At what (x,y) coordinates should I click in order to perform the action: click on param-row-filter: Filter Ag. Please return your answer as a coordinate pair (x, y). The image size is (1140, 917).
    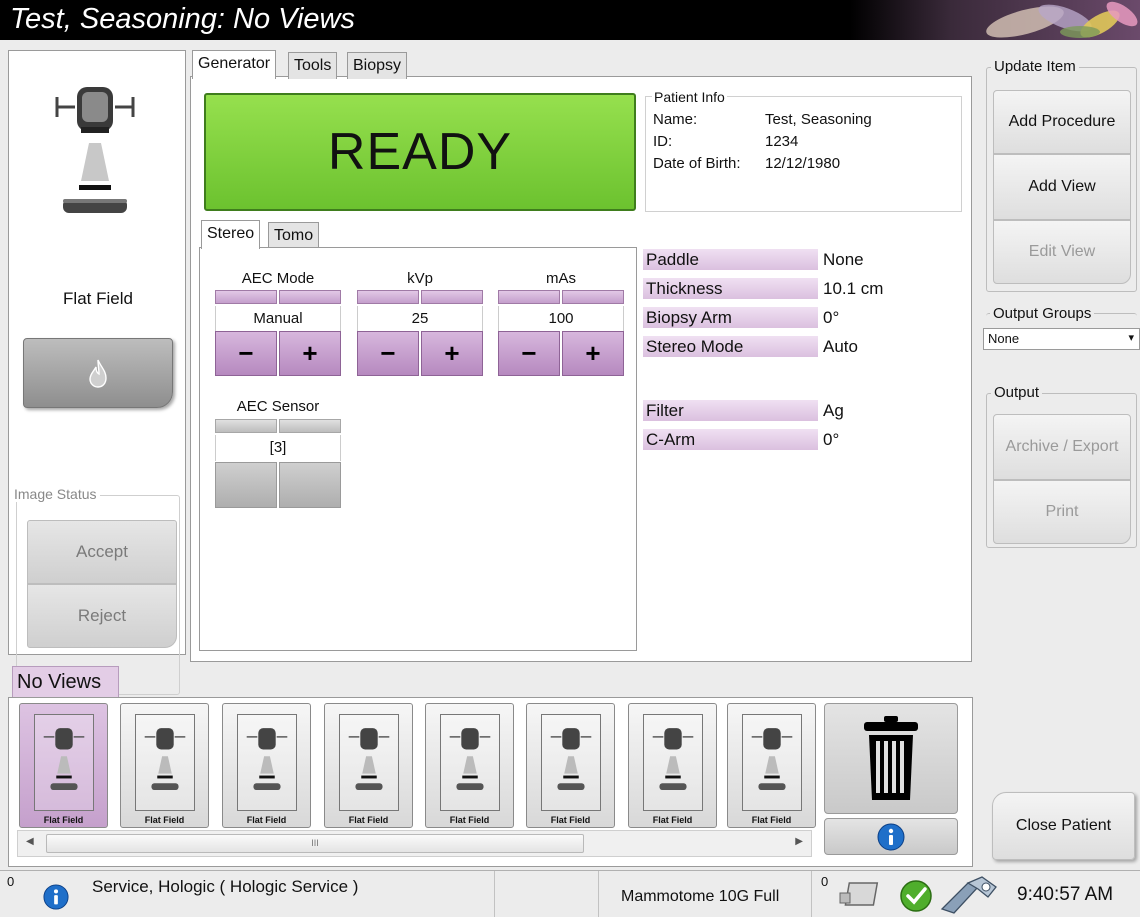
    Looking at the image, I should click on (808, 411).